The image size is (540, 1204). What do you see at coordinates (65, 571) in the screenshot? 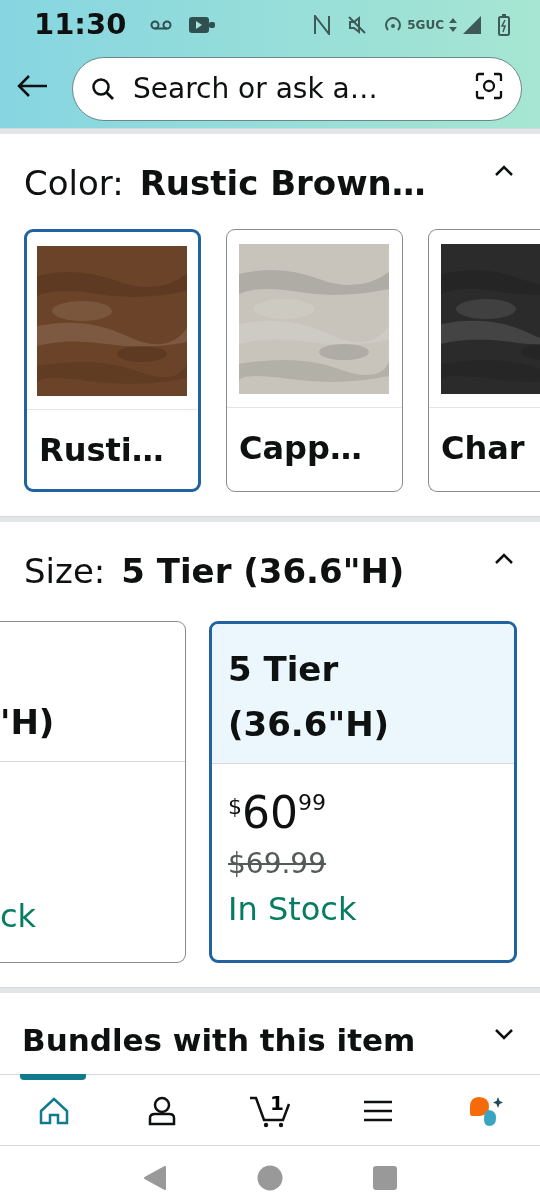
I see `section-label: Size:` at bounding box center [65, 571].